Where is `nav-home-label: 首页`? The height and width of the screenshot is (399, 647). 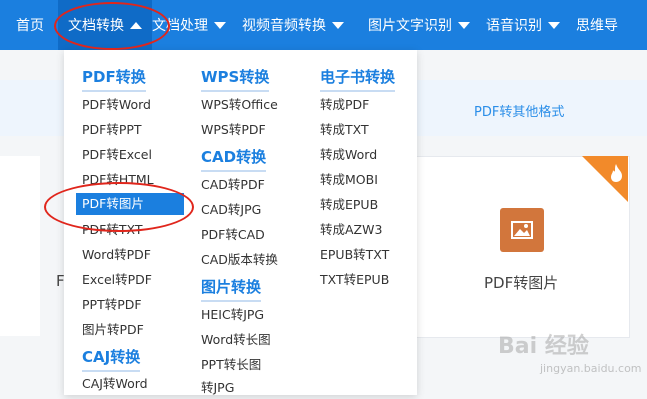 nav-home-label: 首页 is located at coordinates (30, 26).